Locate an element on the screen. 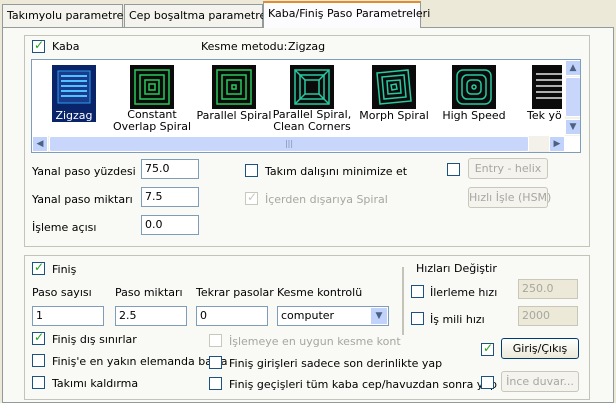  entry-helix-checkbox is located at coordinates (453, 169).